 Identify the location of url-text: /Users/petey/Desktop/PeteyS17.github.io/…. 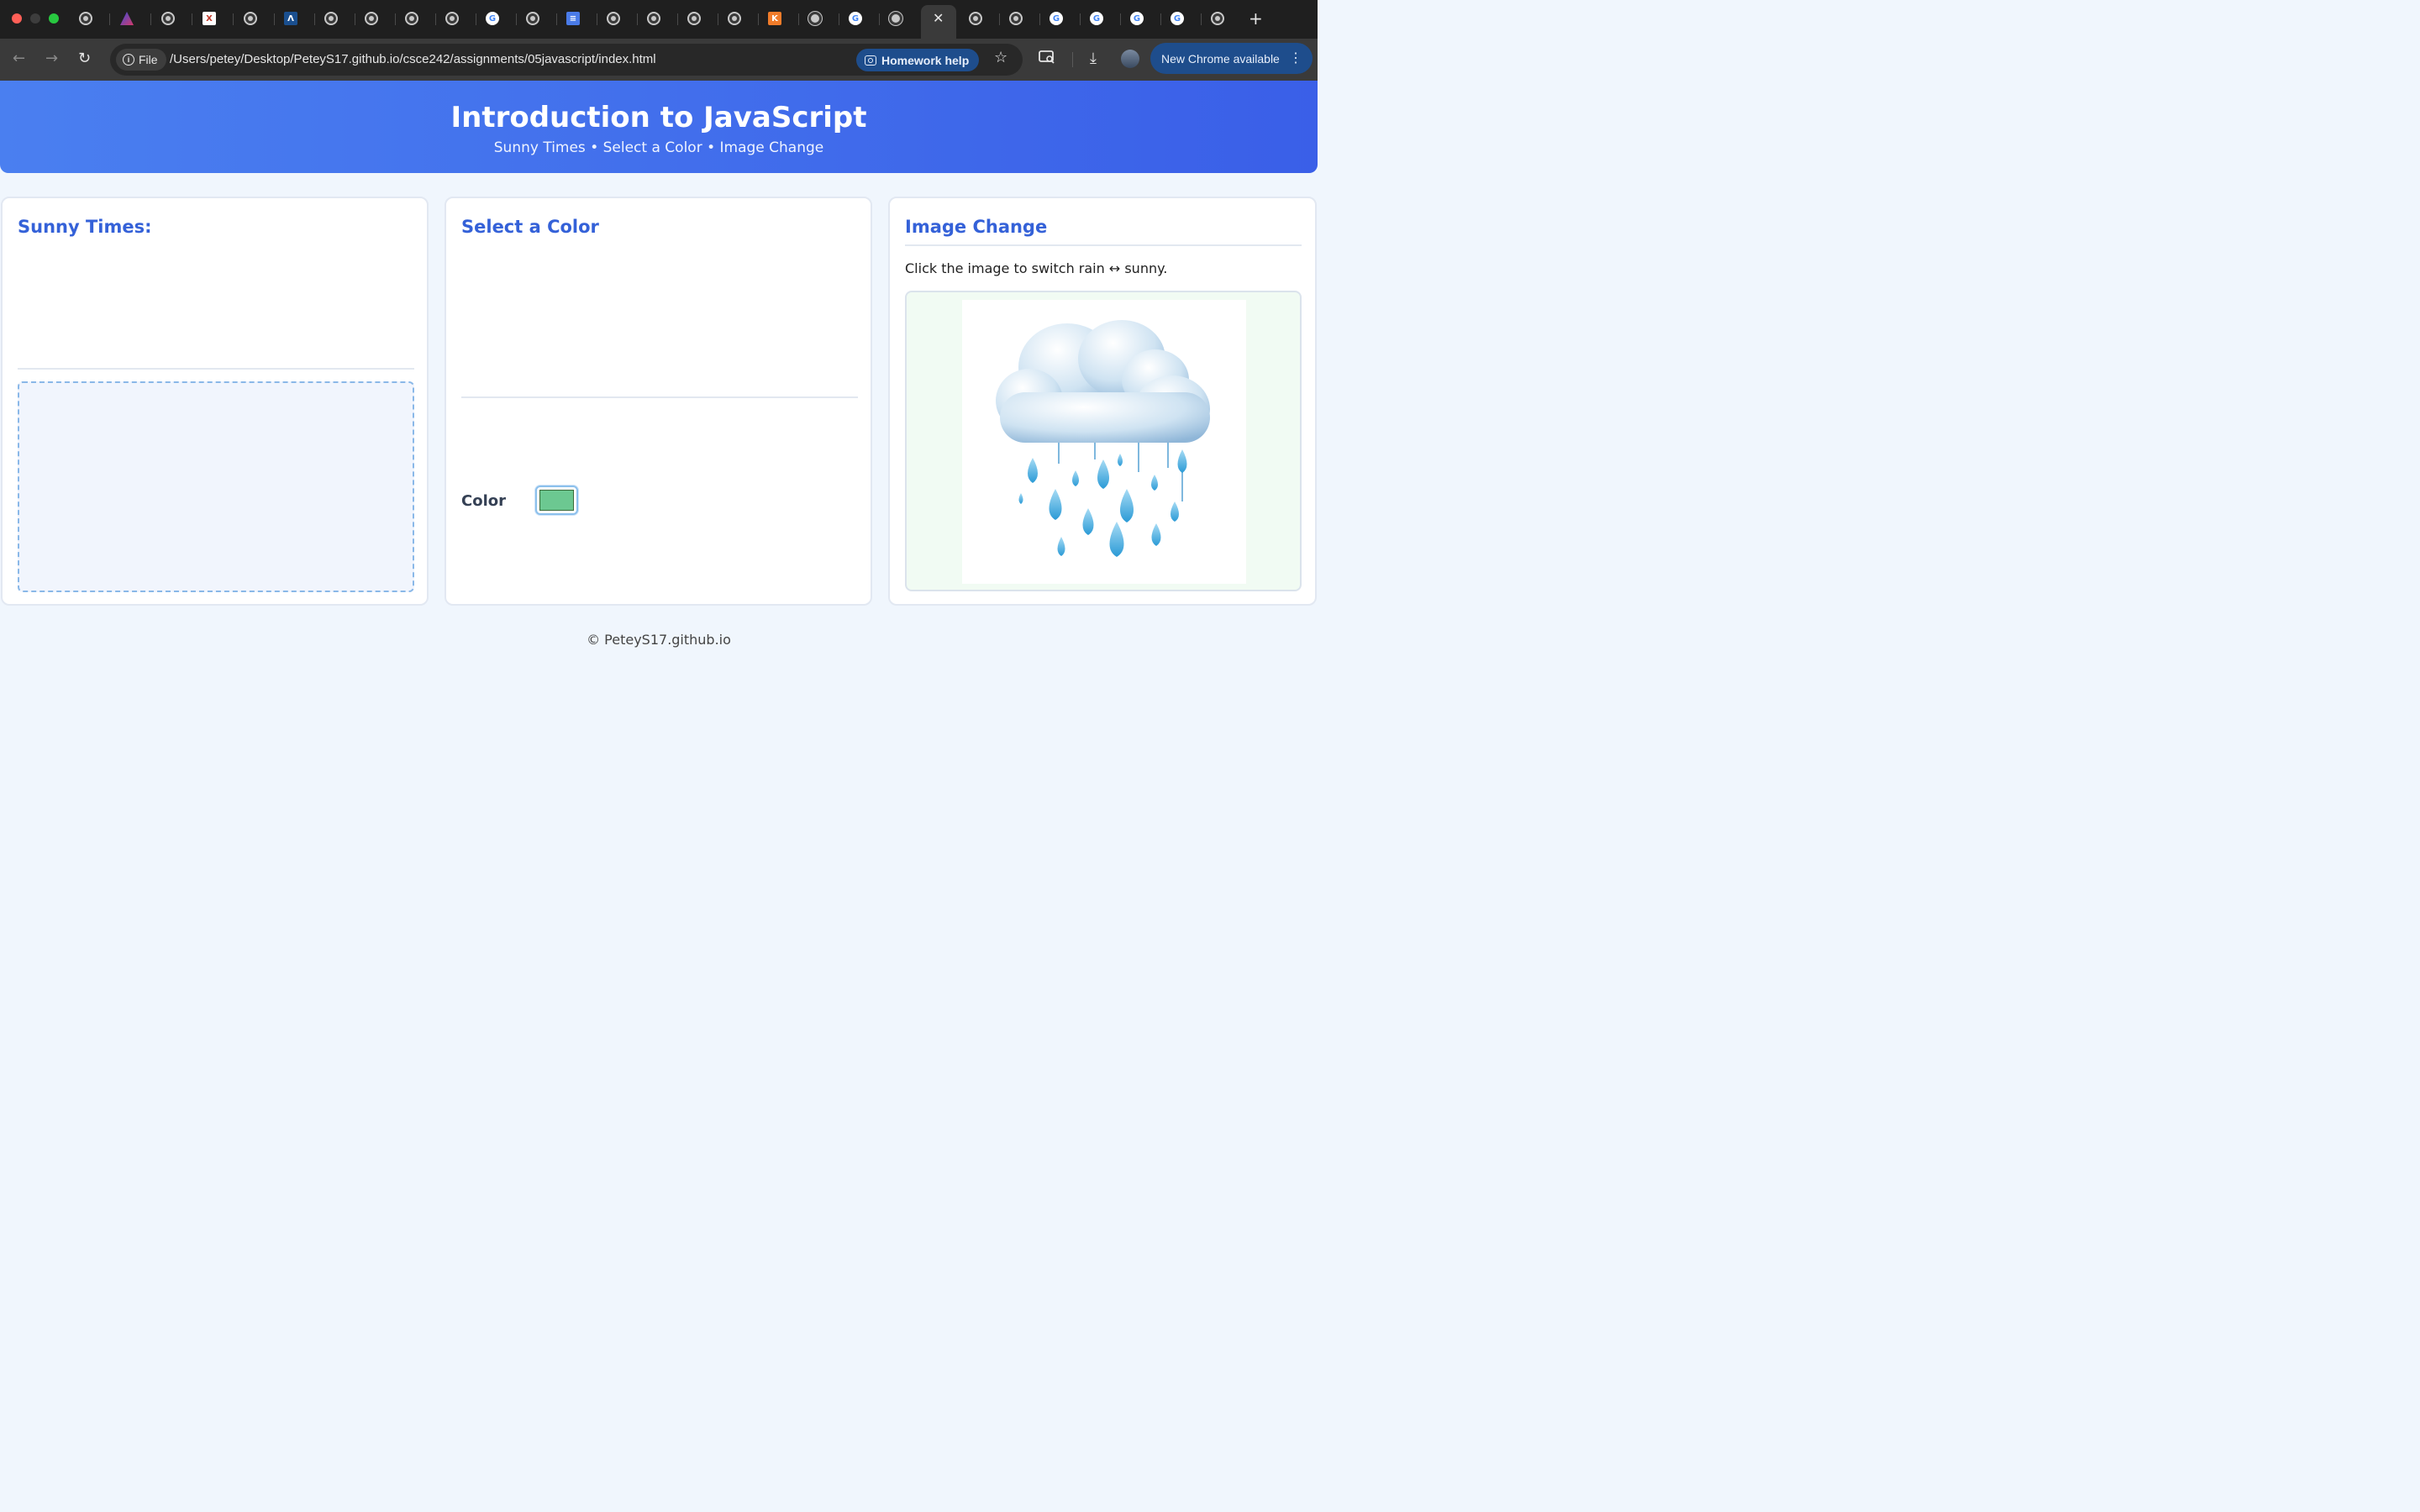
(413, 59).